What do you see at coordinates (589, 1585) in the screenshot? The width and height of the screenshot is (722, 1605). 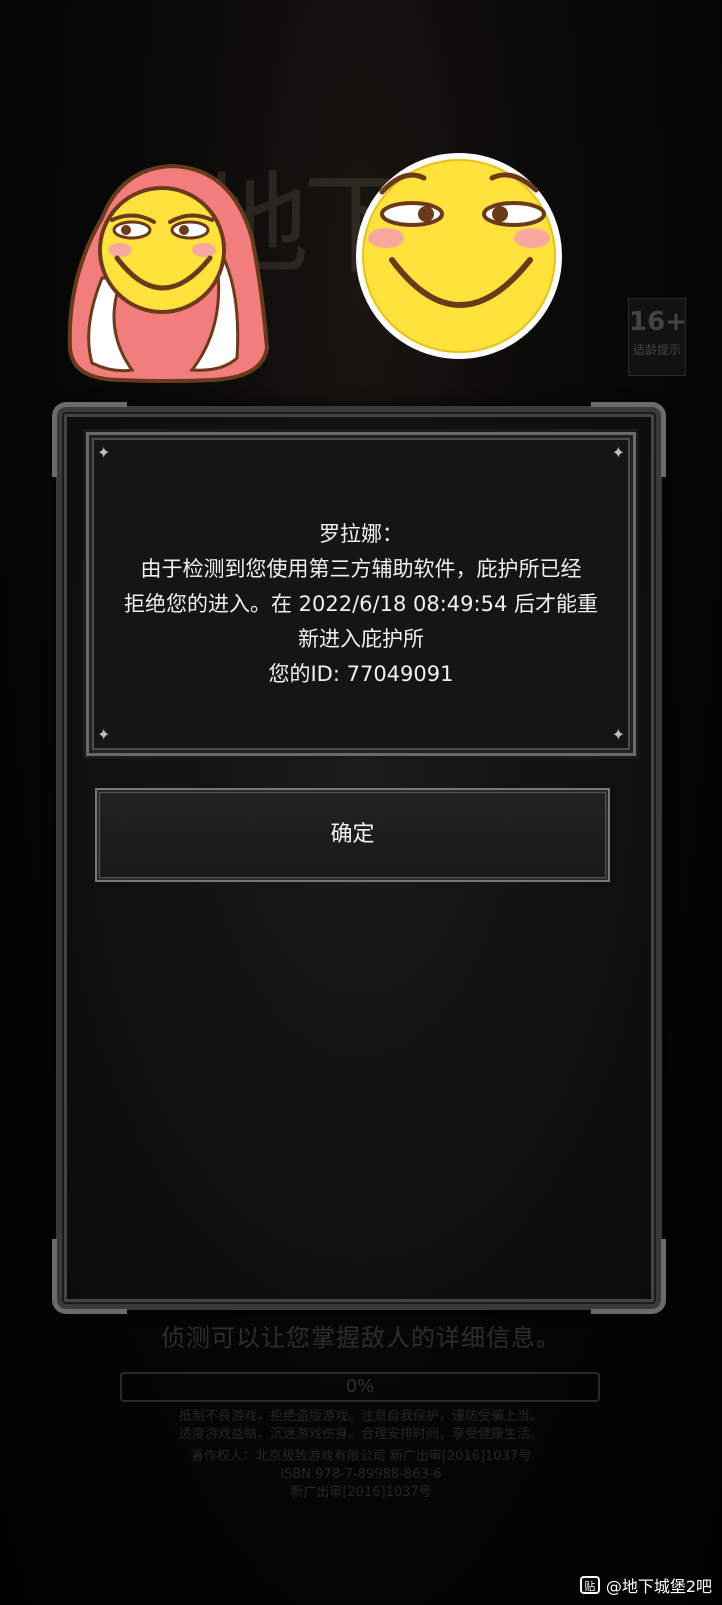 I see `tieba-logo-icon: 贴` at bounding box center [589, 1585].